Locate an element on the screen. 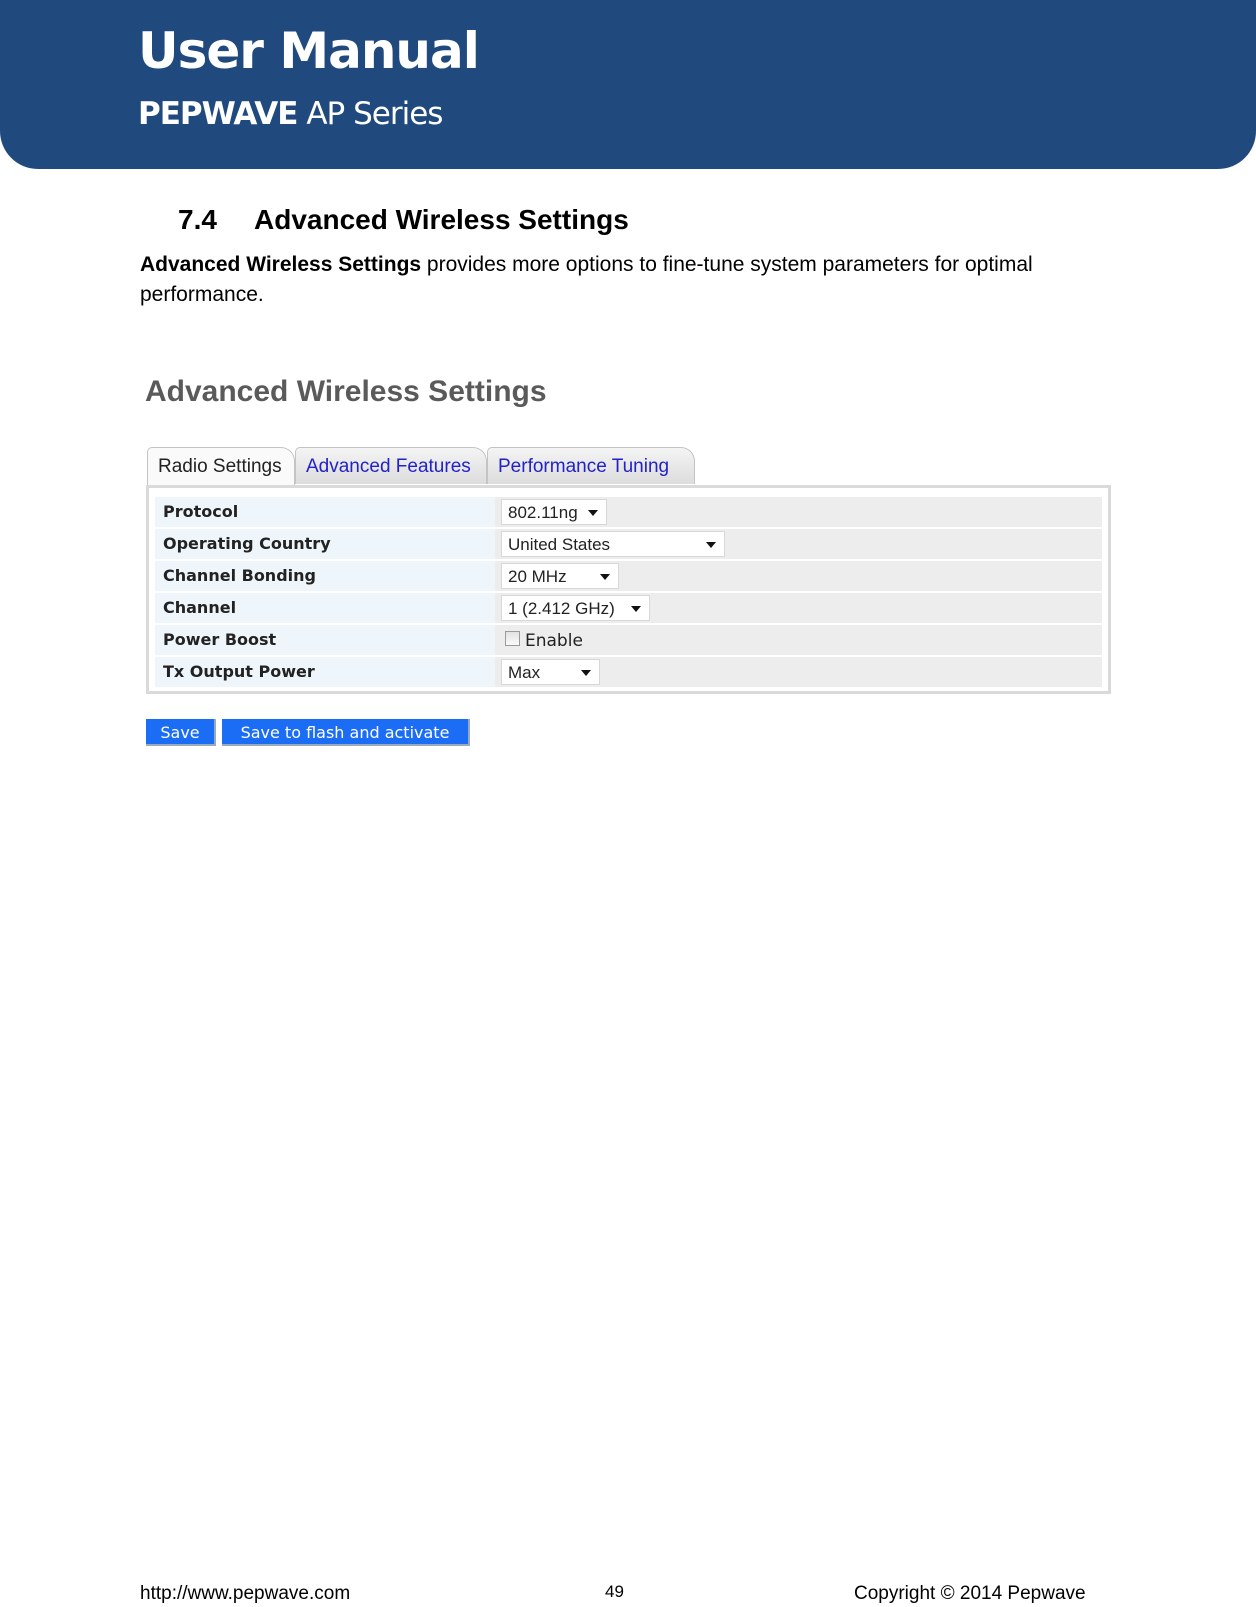 The width and height of the screenshot is (1256, 1607). protocol-value: 802.11ng is located at coordinates (543, 512).